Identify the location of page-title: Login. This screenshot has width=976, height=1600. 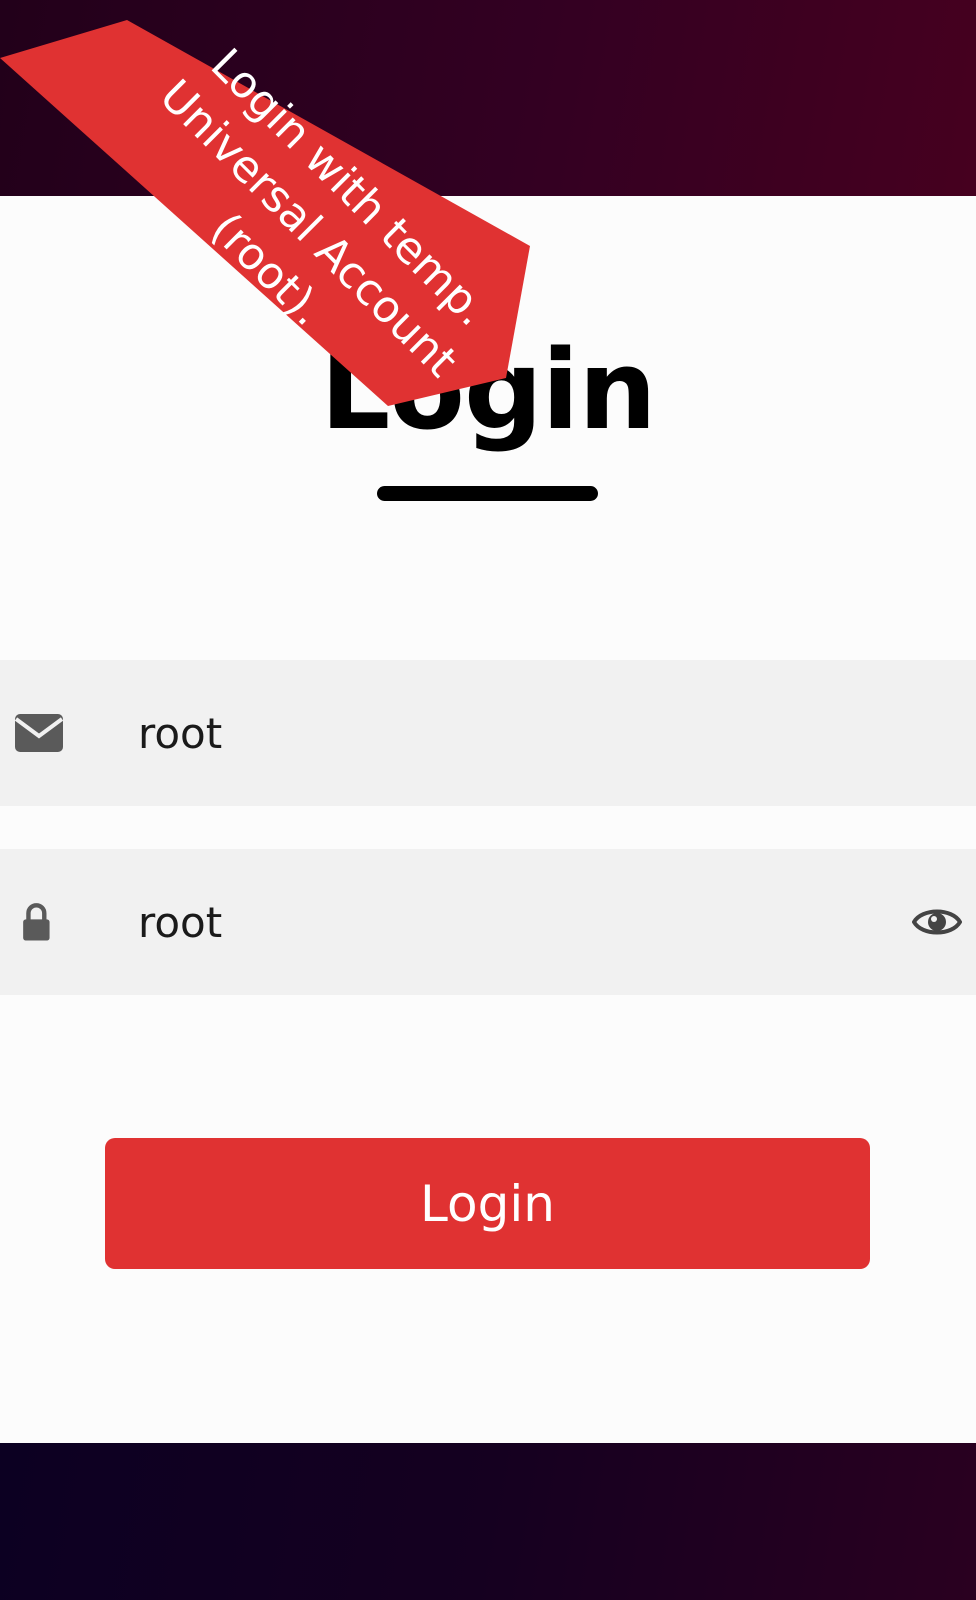
(488, 390).